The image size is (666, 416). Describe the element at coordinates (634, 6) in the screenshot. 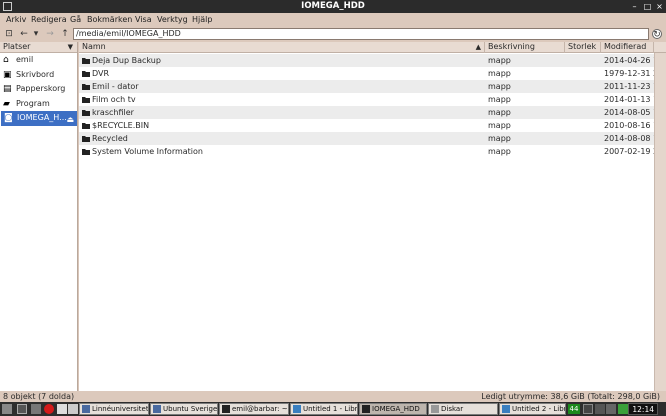

I see `minimize-icon: –` at that location.